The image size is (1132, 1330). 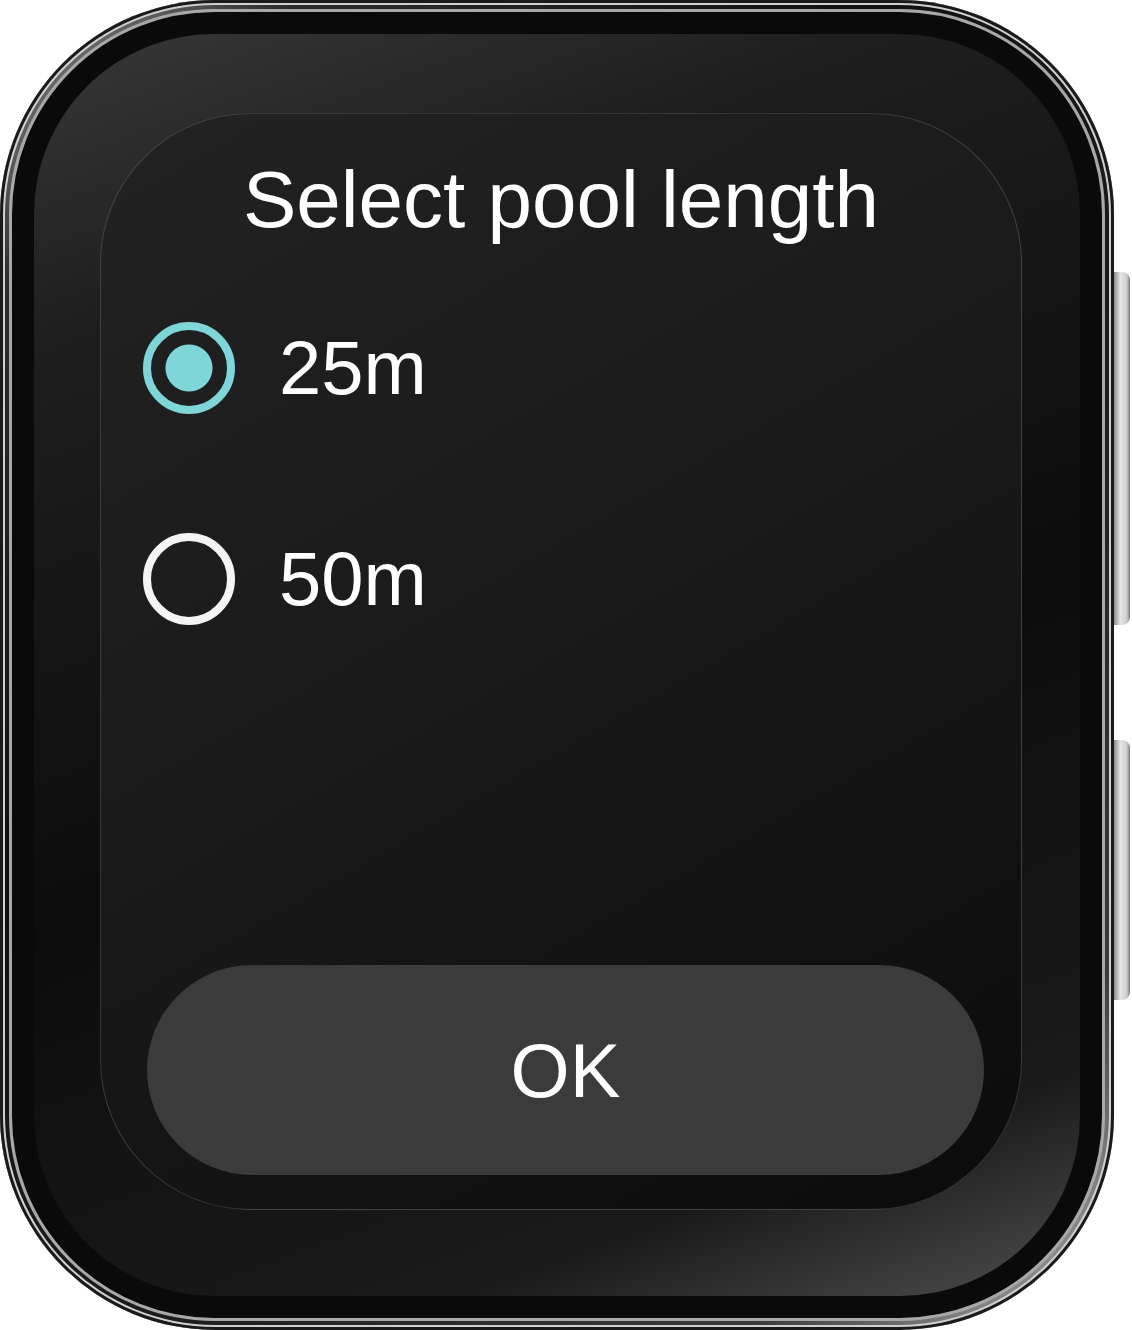 I want to click on pool-length-option: 50m, so click(x=285, y=579).